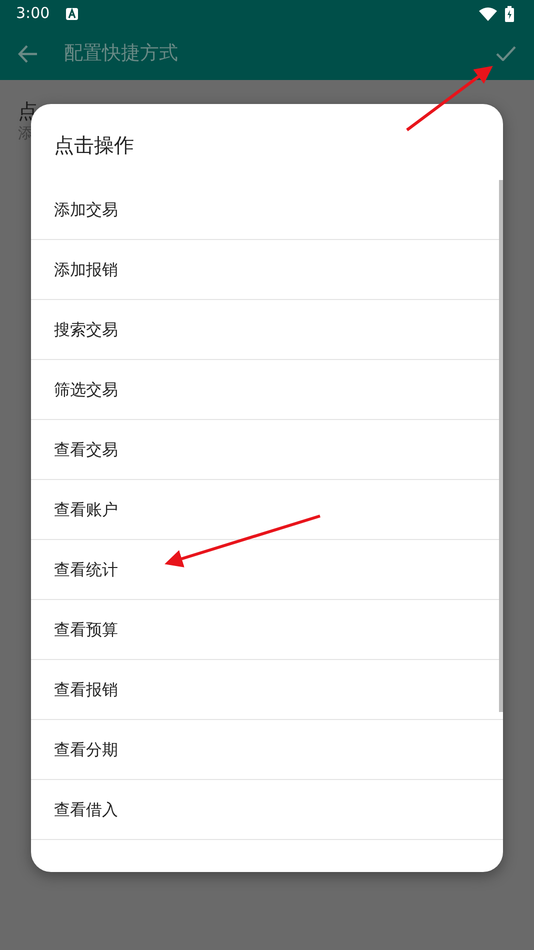 This screenshot has height=950, width=534. Describe the element at coordinates (488, 13) in the screenshot. I see `wifi-icon` at that location.